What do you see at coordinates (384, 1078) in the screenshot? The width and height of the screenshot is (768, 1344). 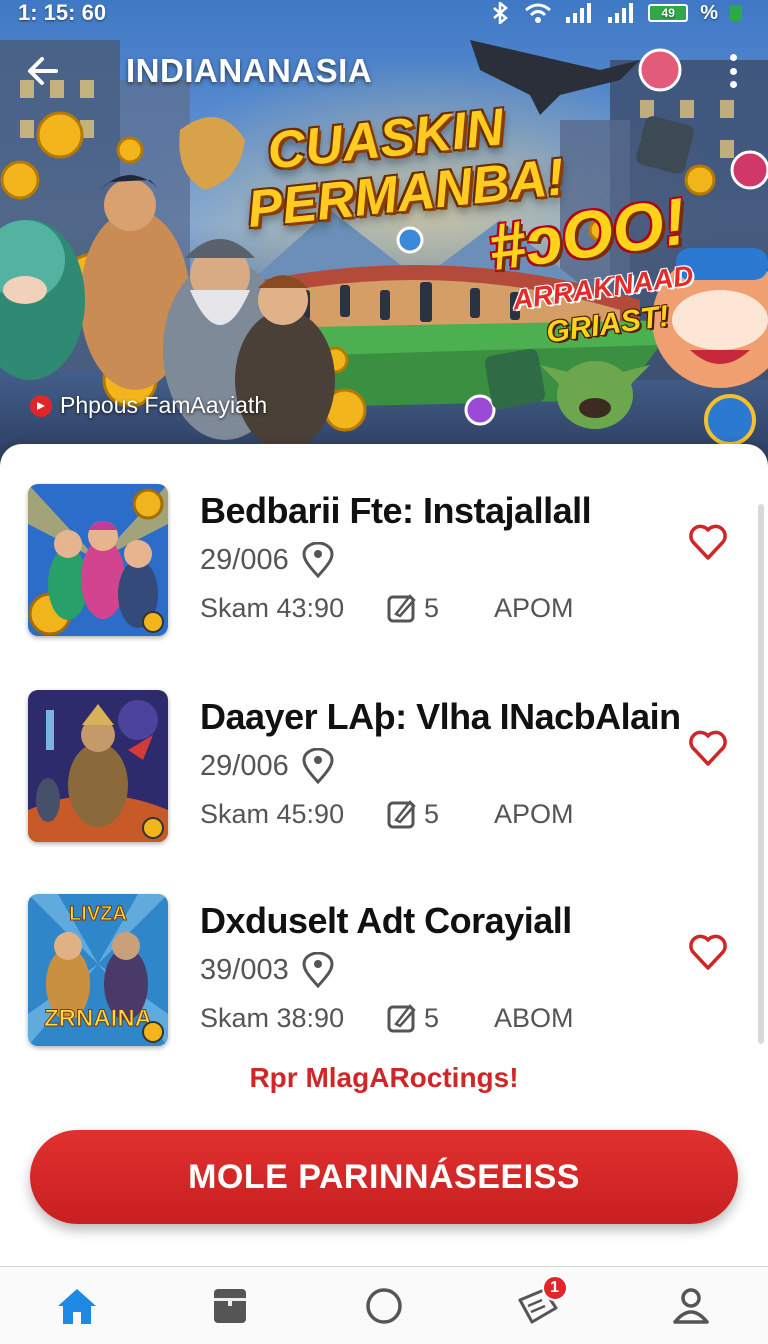 I see `promo-link: Rpr MlagARoctings!` at bounding box center [384, 1078].